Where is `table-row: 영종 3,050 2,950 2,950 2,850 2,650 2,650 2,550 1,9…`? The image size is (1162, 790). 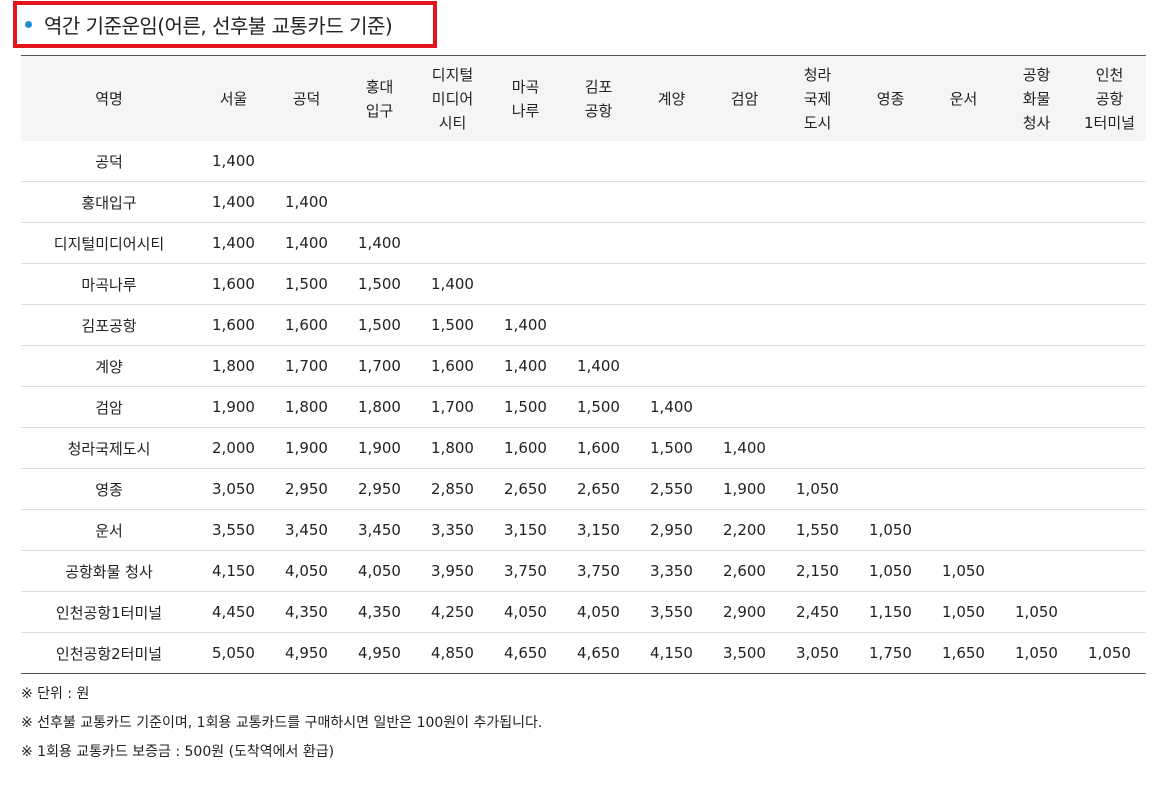 table-row: 영종 3,050 2,950 2,950 2,850 2,650 2,650 2,550 1,9… is located at coordinates (583, 489).